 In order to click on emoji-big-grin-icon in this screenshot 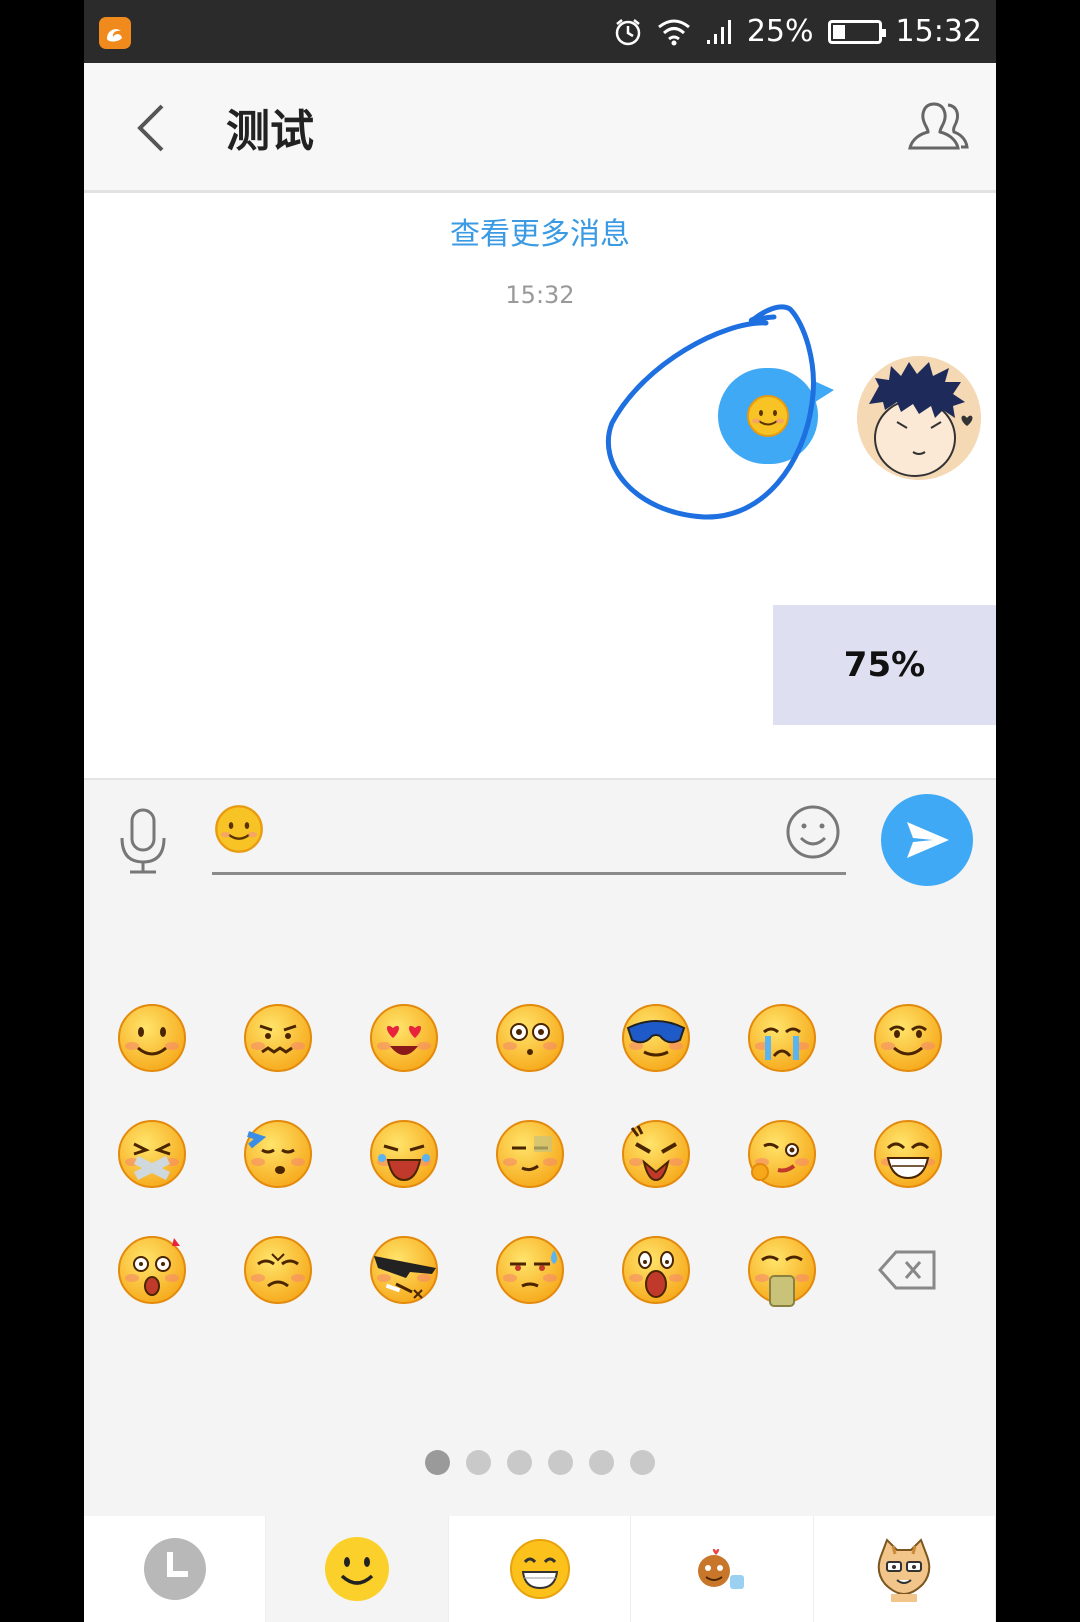, I will do `click(908, 1154)`.